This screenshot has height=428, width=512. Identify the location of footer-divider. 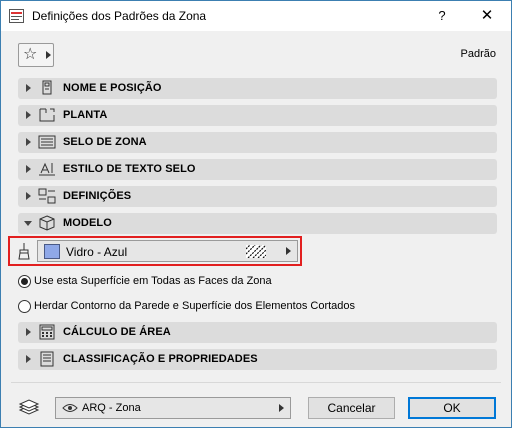
(256, 382).